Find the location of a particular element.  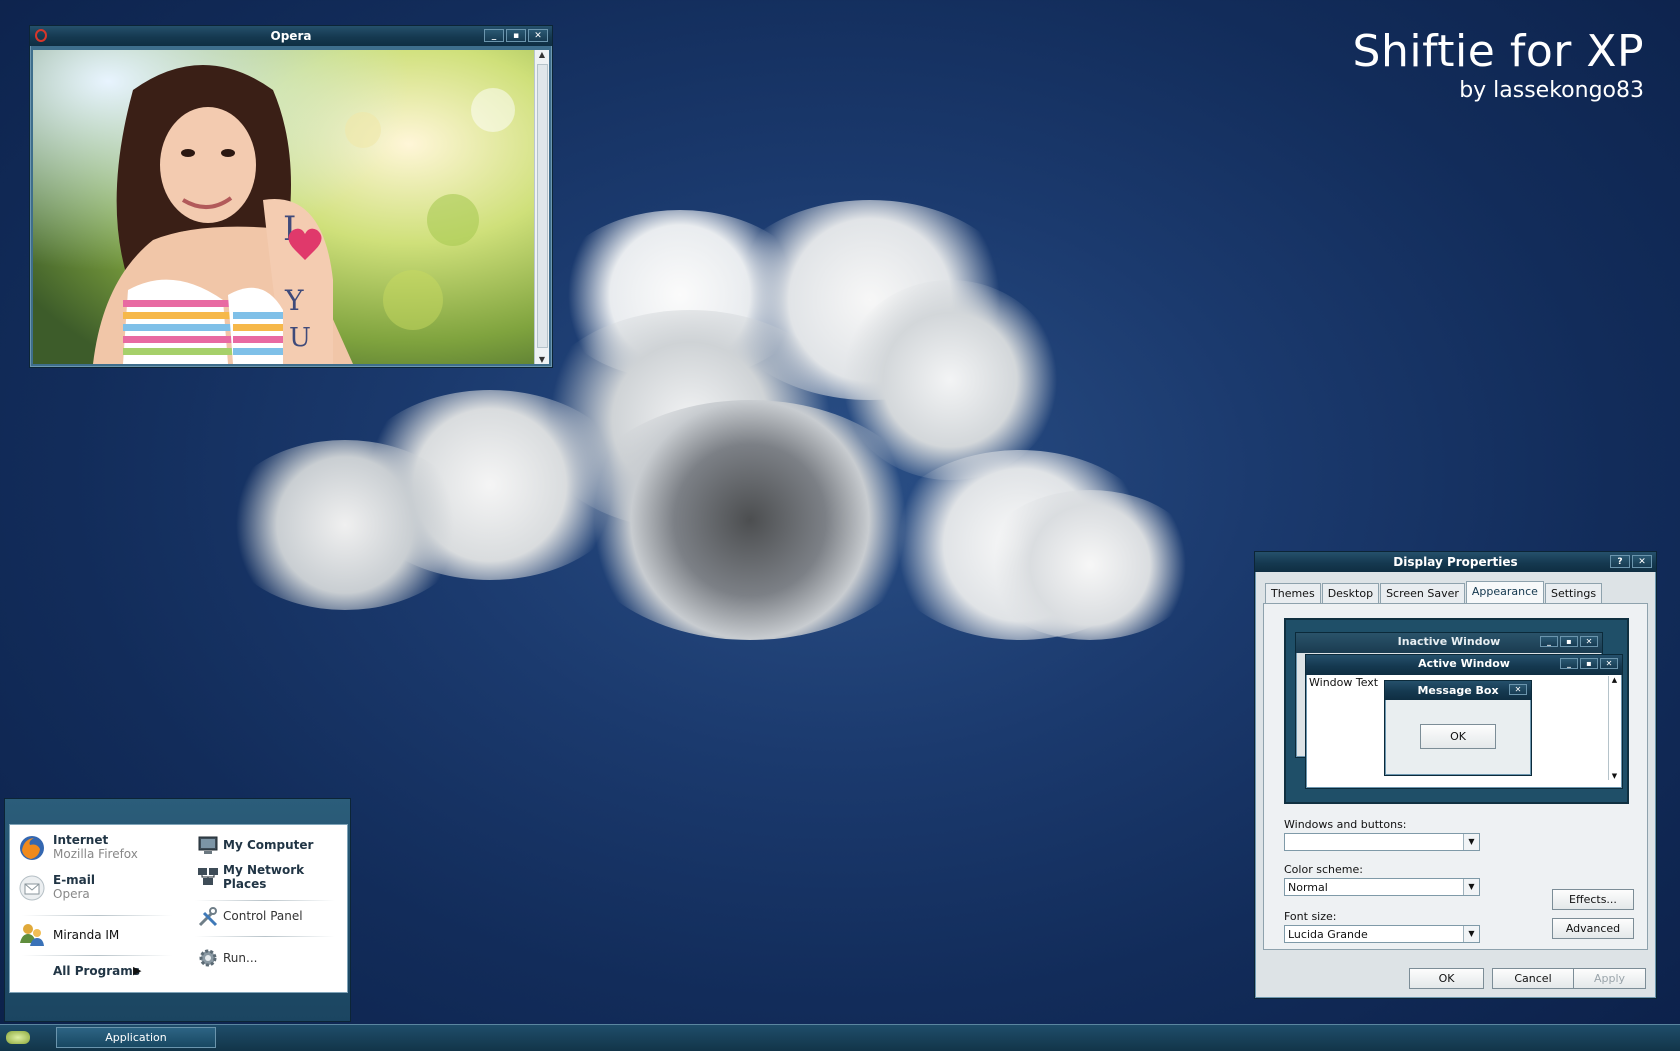

theme-branding: Shiftie for XP by lassekongo83 is located at coordinates (1498, 65).